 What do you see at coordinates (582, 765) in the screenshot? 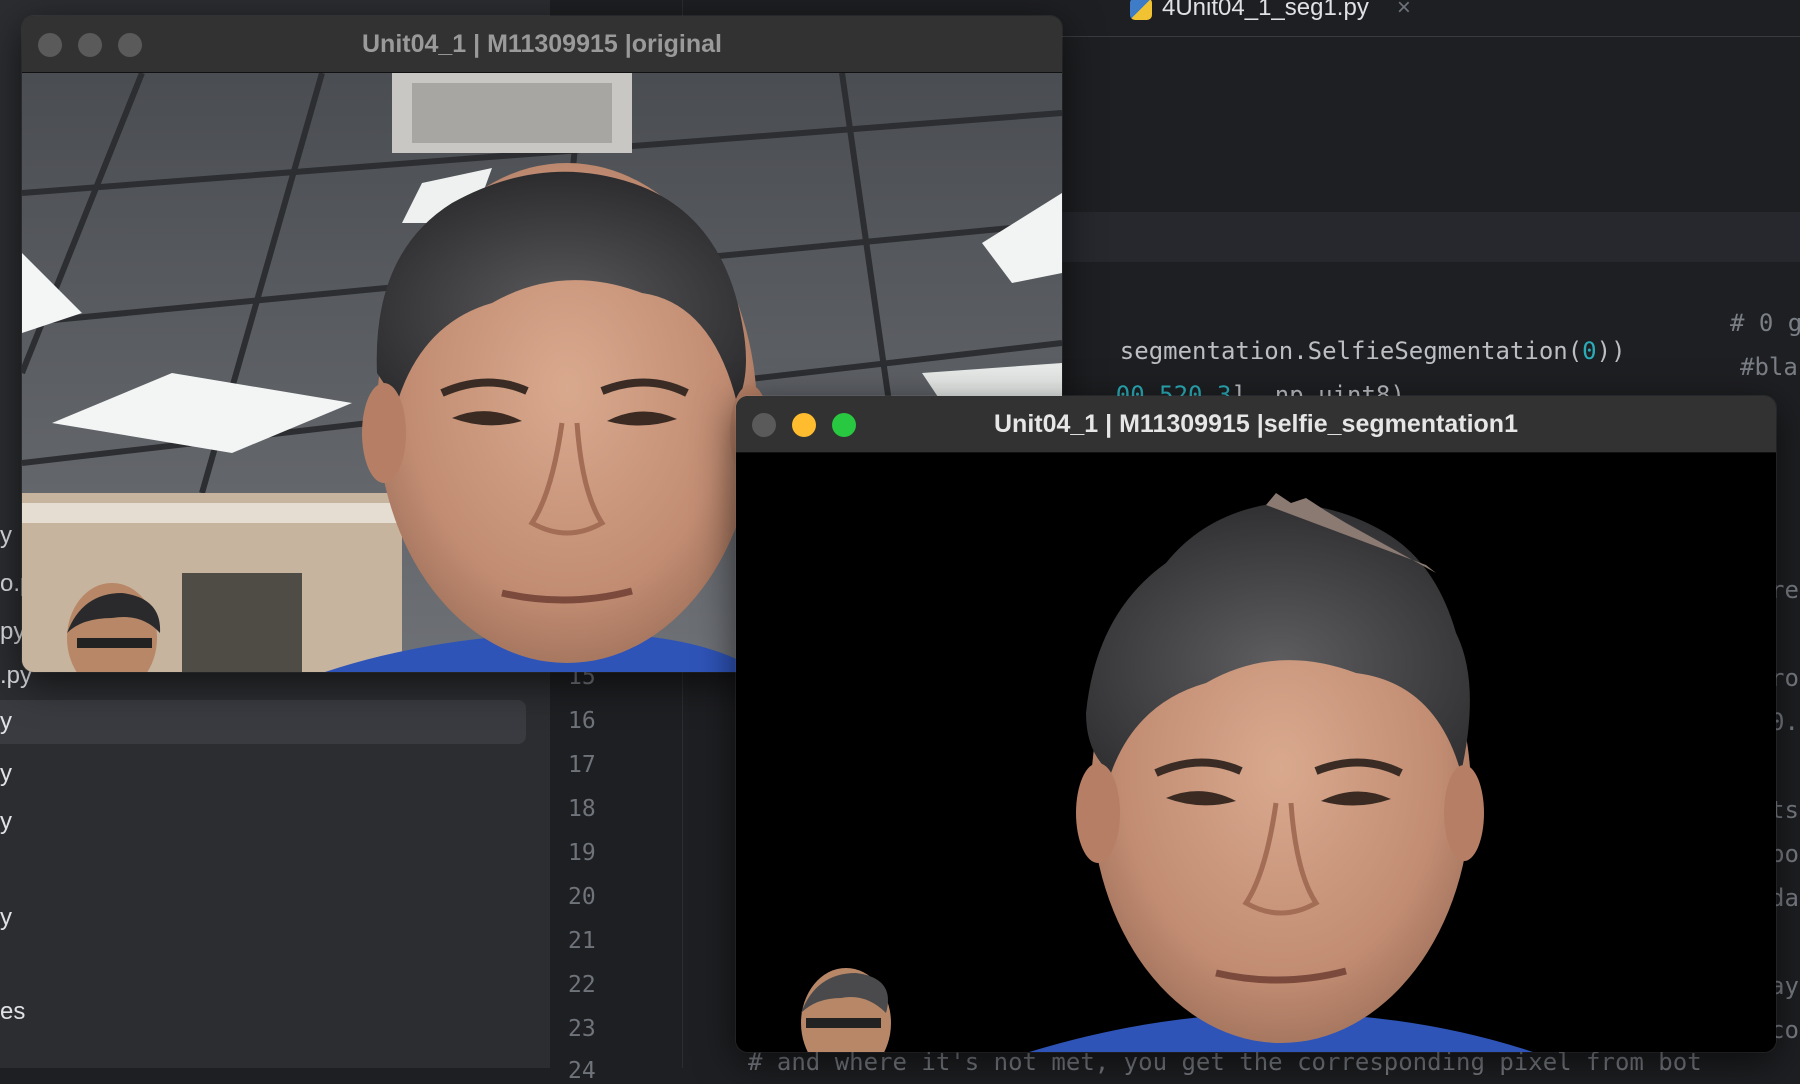
I see `line-number: 17` at bounding box center [582, 765].